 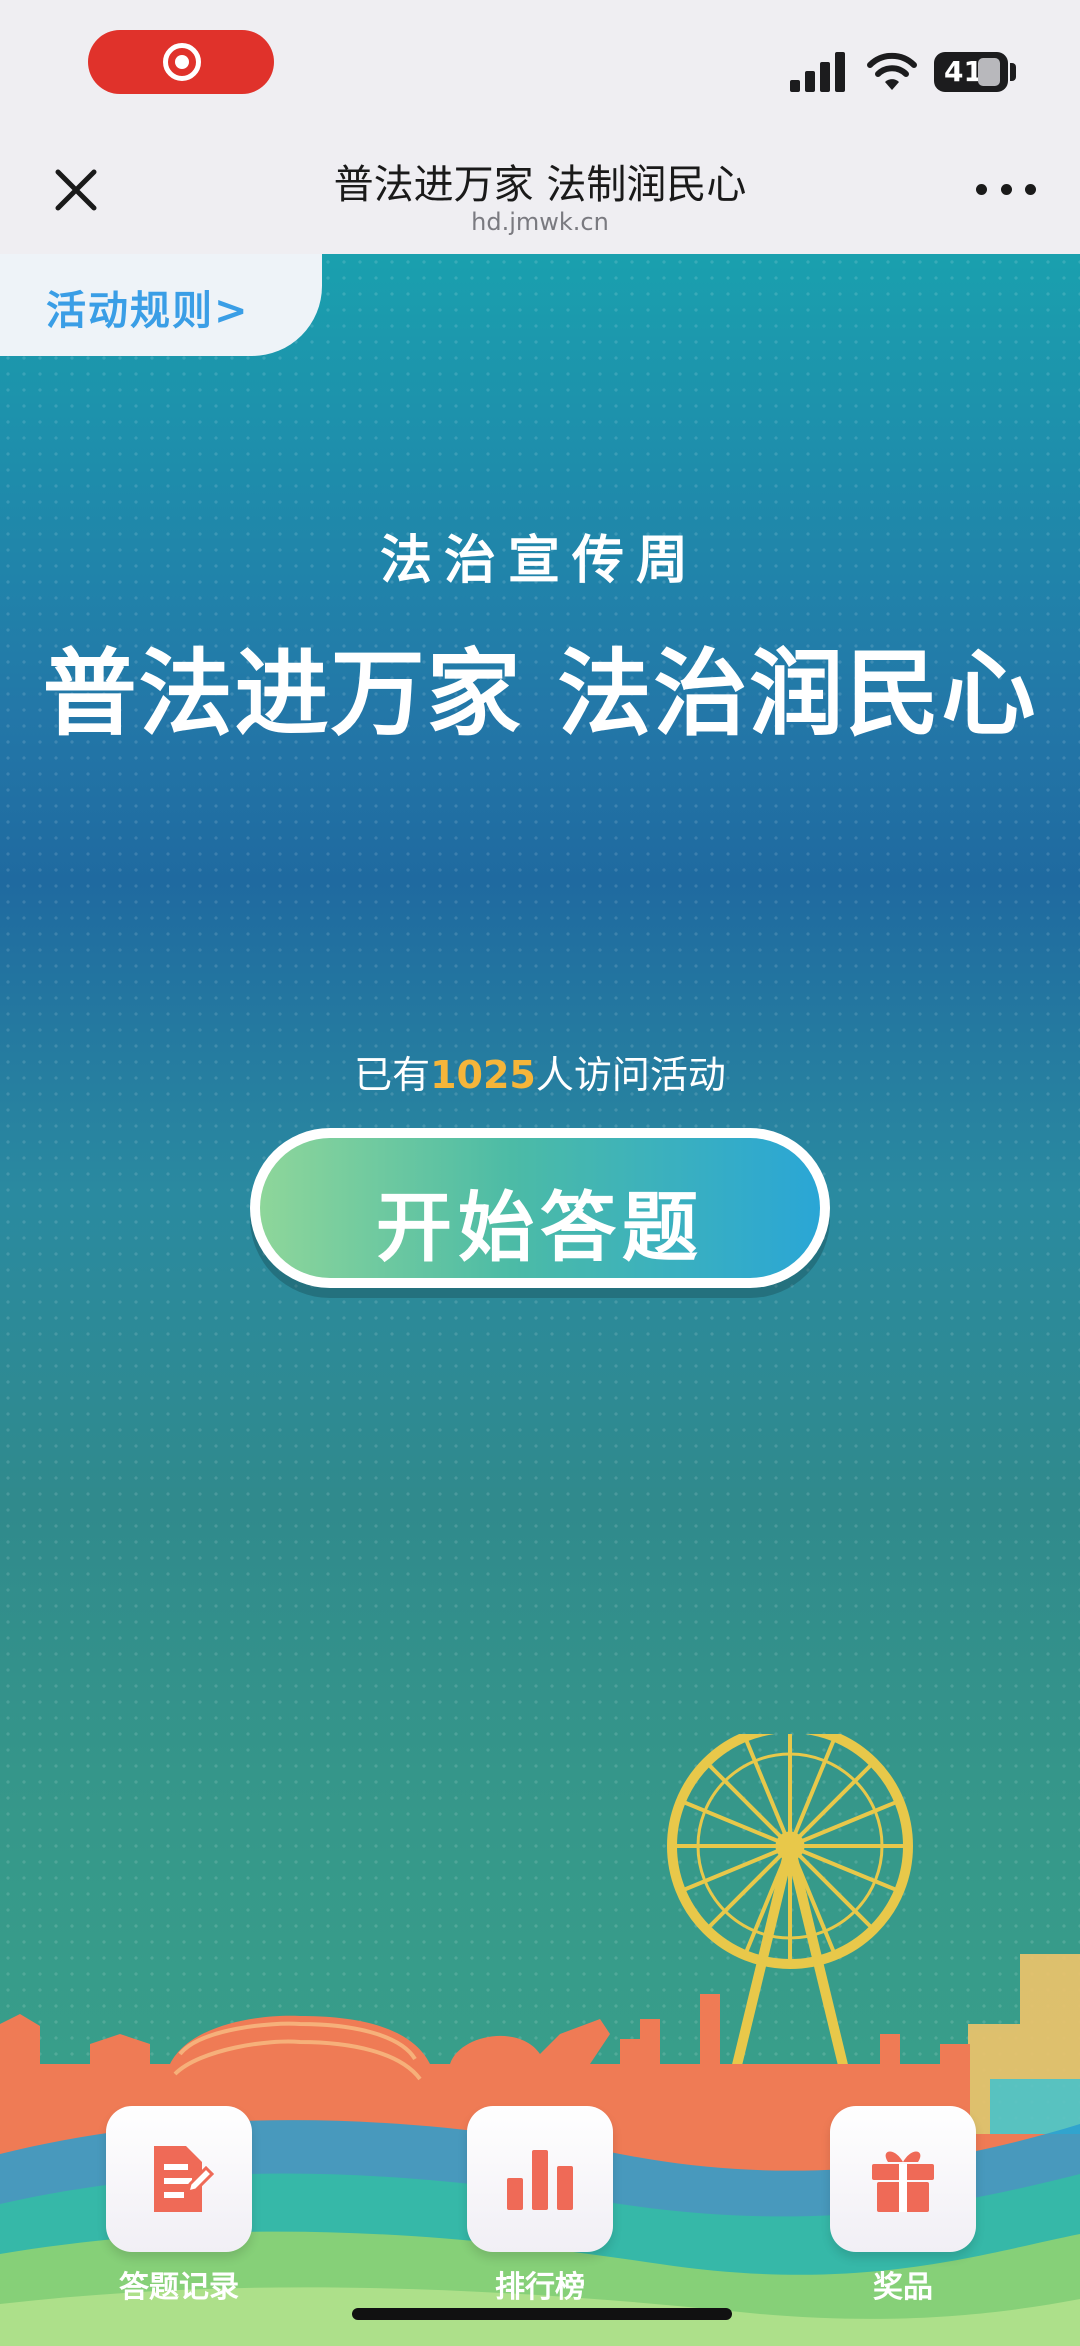 I want to click on answer-records-label: 答题记录, so click(x=179, y=2287).